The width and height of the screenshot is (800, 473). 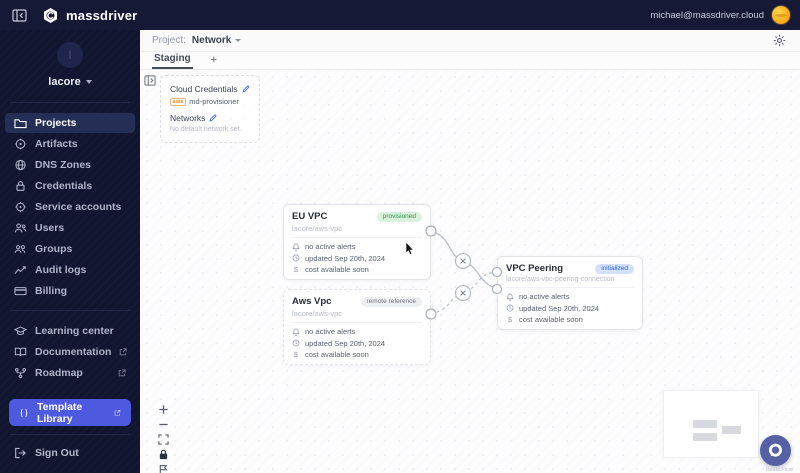 I want to click on status-badge: provisioned, so click(x=399, y=216).